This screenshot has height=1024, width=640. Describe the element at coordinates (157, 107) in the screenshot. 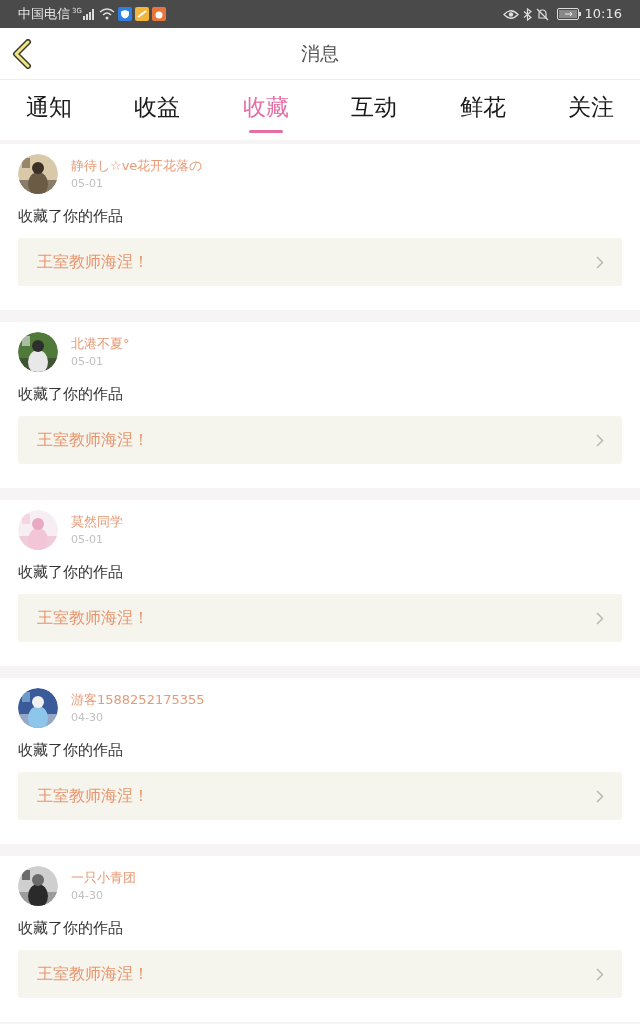

I see `tab: 收益` at that location.